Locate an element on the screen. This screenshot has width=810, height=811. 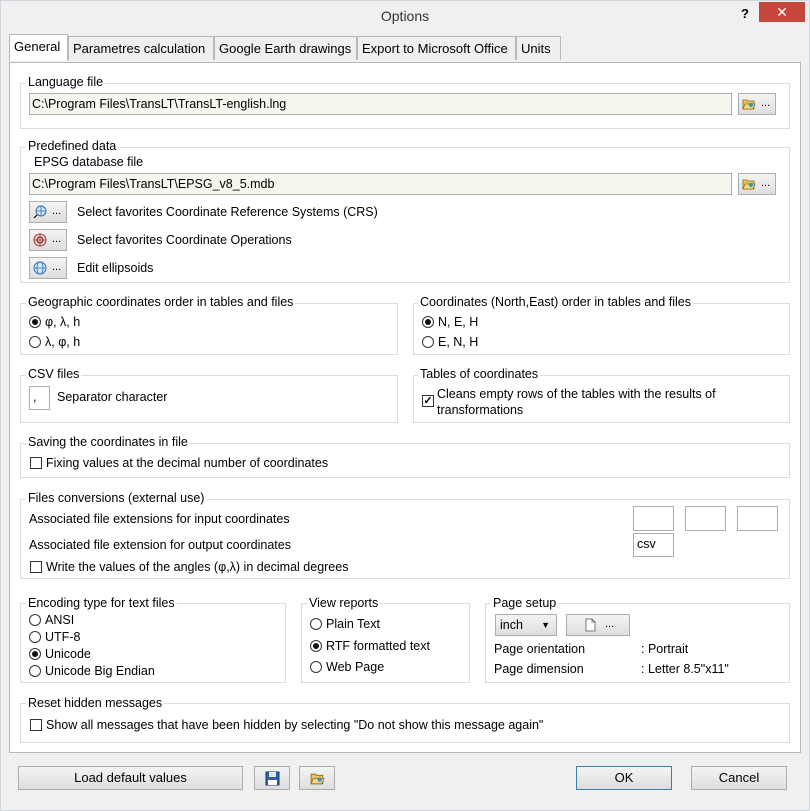
close-button: ✕ is located at coordinates (782, 12).